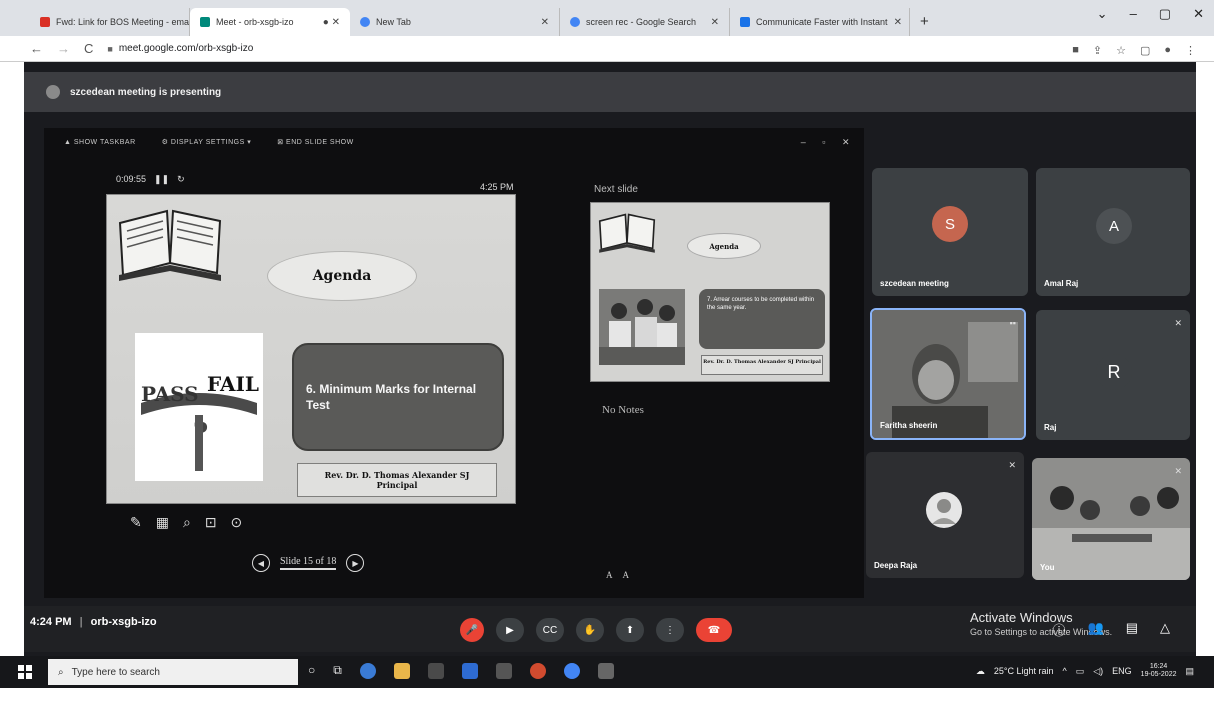 Image resolution: width=1214 pixels, height=709 pixels. What do you see at coordinates (207, 142) in the screenshot?
I see `display-settings-button: ⚙ DISPLAY SETTINGS ▾` at bounding box center [207, 142].